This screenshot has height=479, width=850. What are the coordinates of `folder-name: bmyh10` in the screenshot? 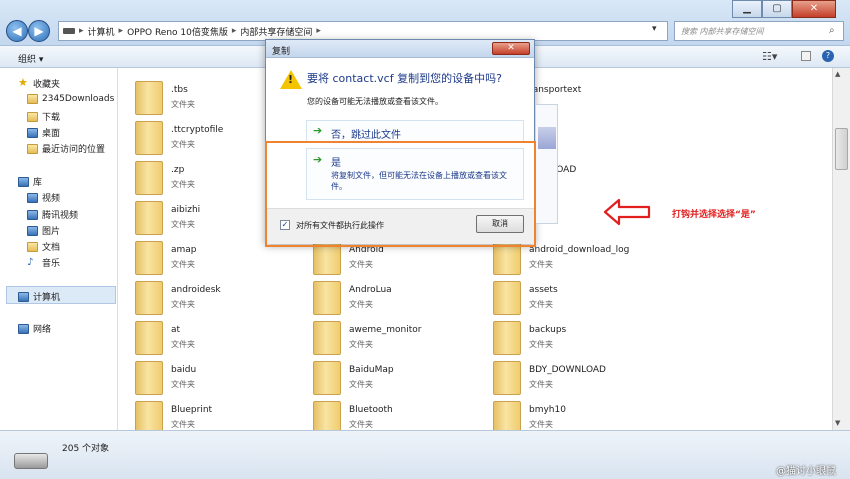 It's located at (547, 410).